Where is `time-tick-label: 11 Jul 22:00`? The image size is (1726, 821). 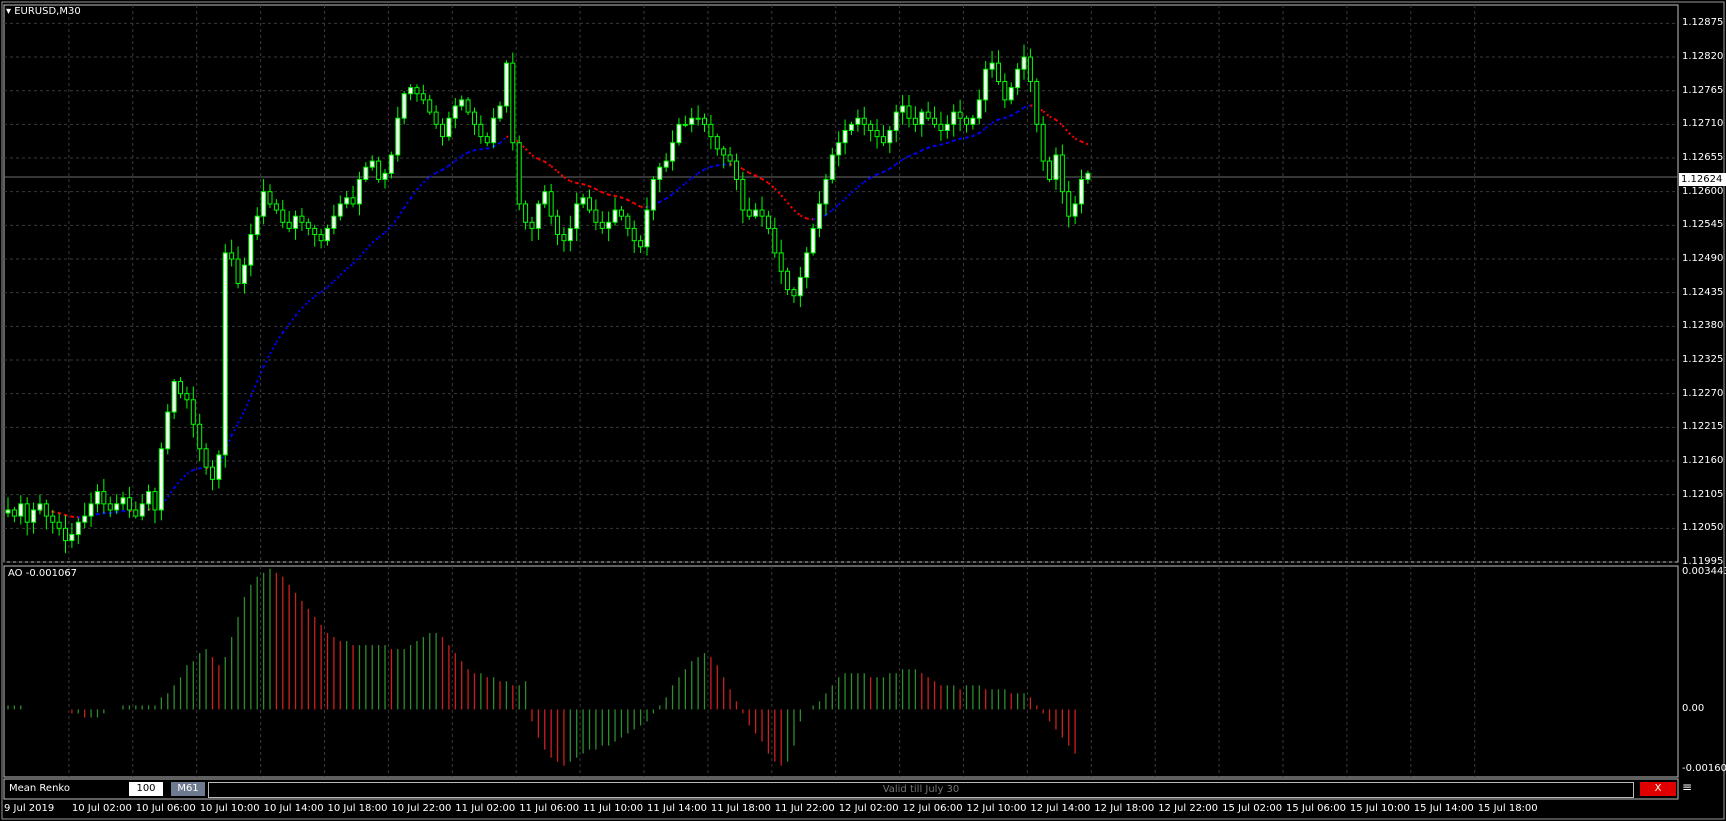
time-tick-label: 11 Jul 22:00 is located at coordinates (804, 808).